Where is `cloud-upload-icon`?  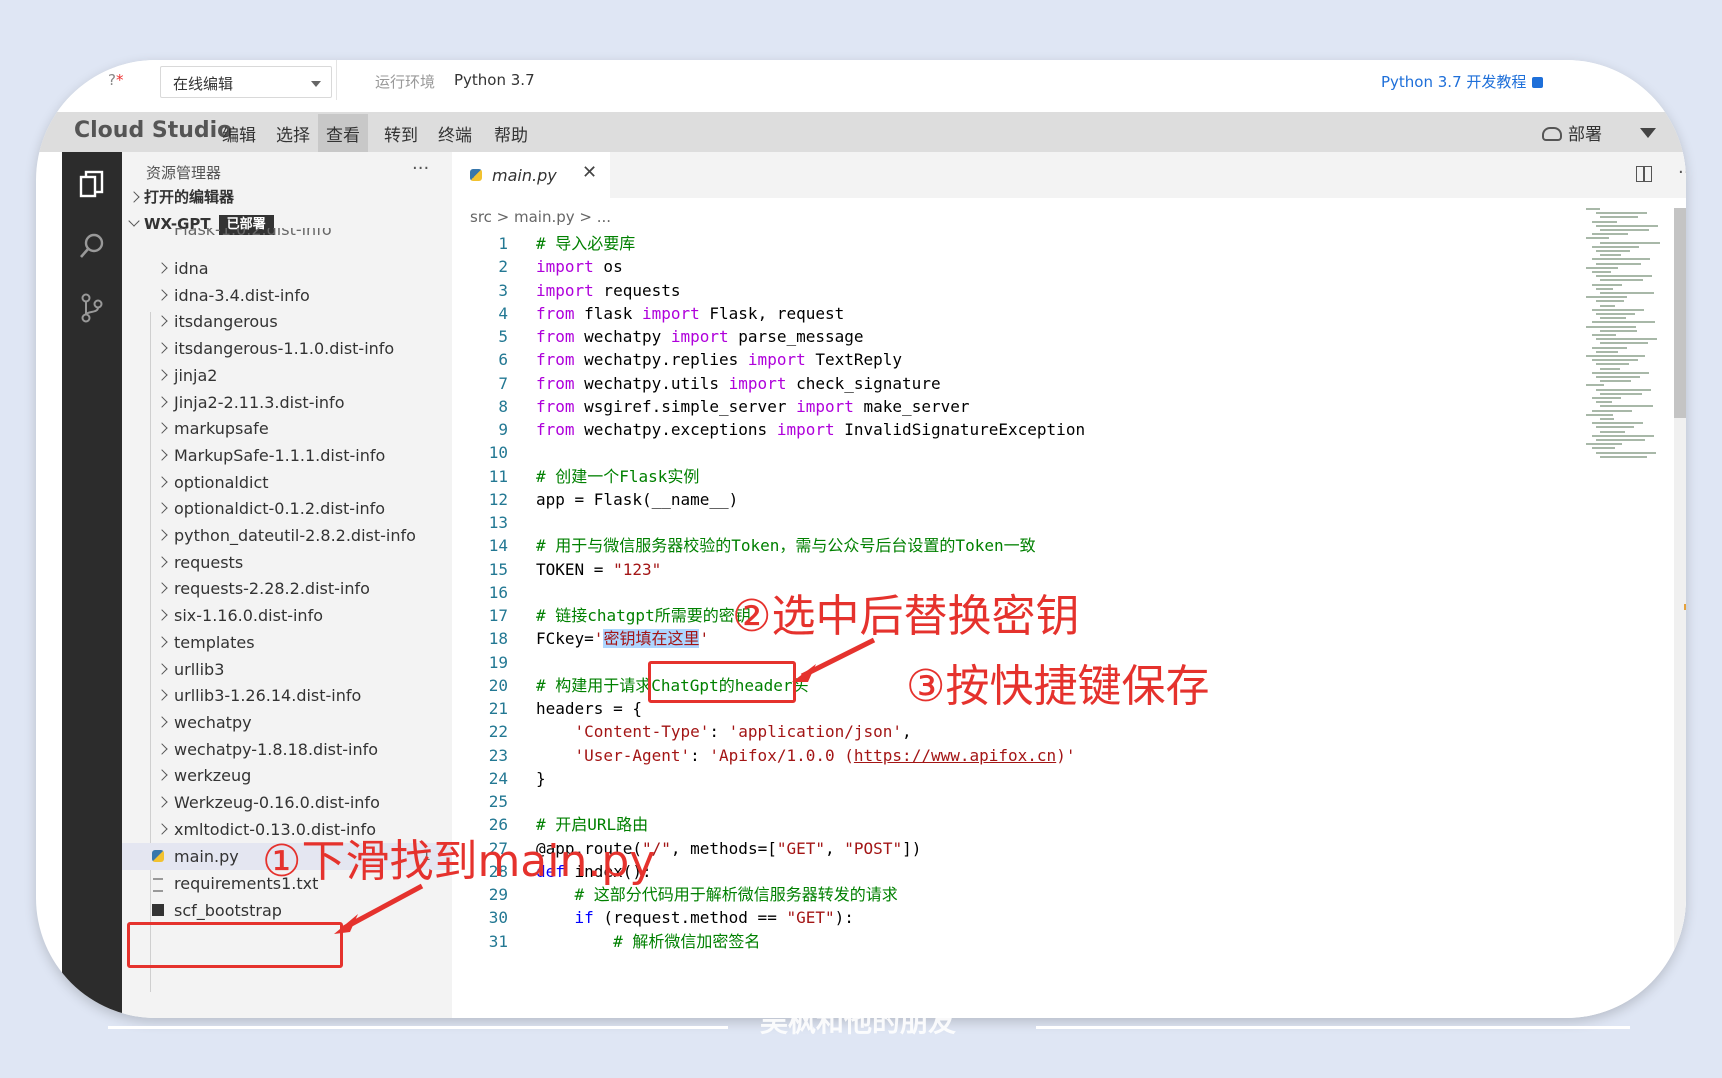
cloud-upload-icon is located at coordinates (1552, 134).